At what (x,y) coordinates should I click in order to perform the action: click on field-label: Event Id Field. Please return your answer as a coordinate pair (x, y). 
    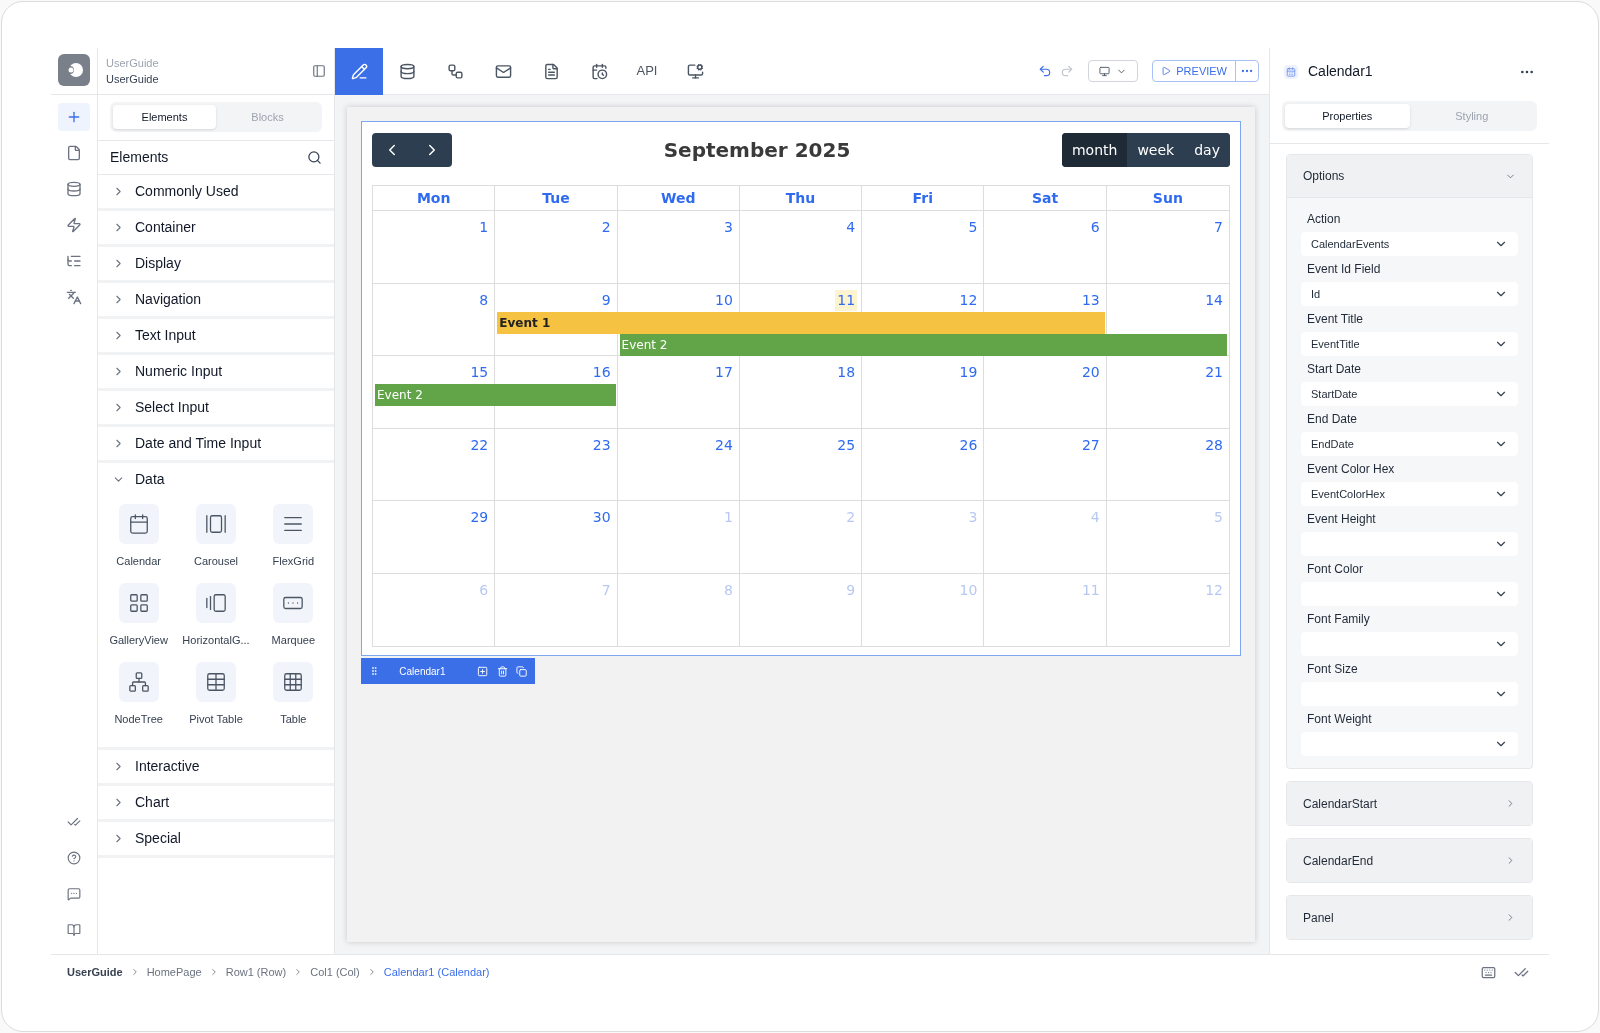
    Looking at the image, I should click on (1344, 269).